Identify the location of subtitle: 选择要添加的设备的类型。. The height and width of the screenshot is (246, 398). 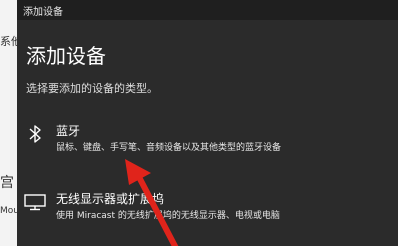
(92, 88).